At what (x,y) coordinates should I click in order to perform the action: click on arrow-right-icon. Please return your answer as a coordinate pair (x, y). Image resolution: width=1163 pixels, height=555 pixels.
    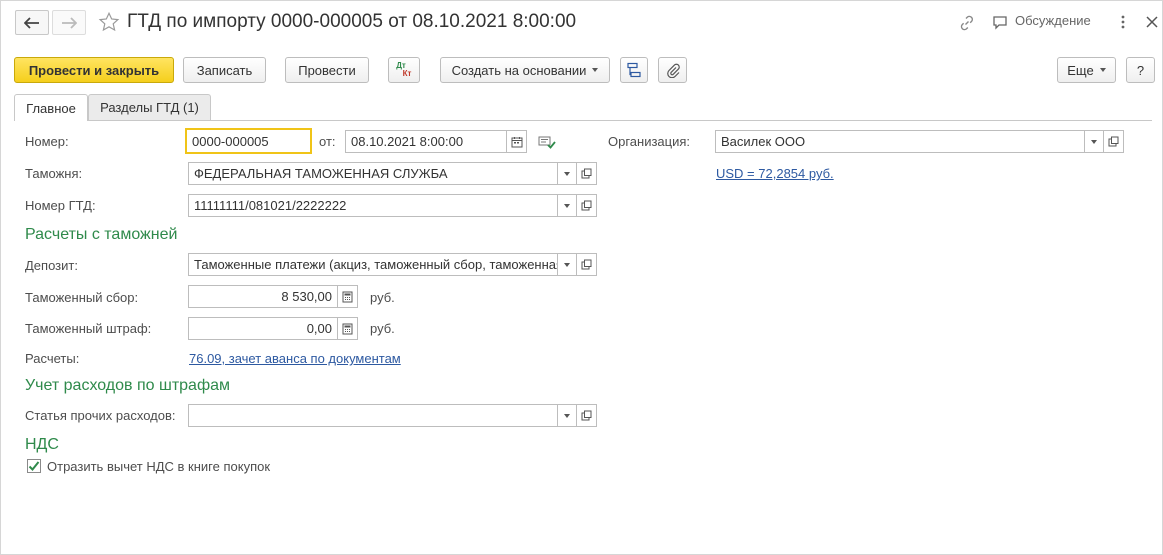
    Looking at the image, I should click on (69, 22).